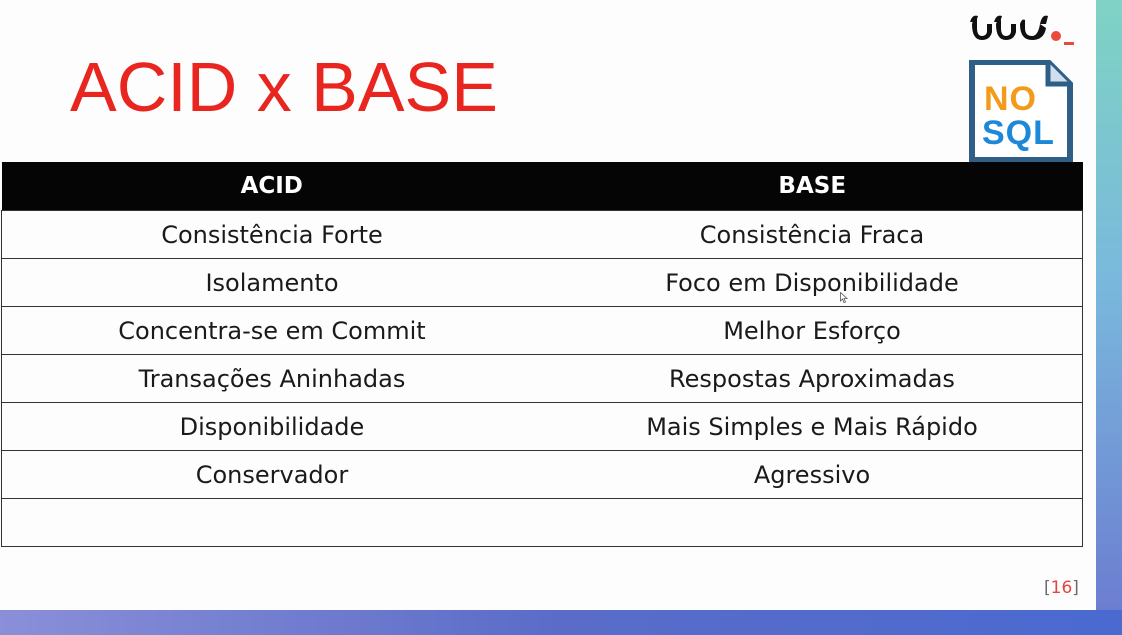  What do you see at coordinates (271, 426) in the screenshot?
I see `acid-cell: Disponibilidade` at bounding box center [271, 426].